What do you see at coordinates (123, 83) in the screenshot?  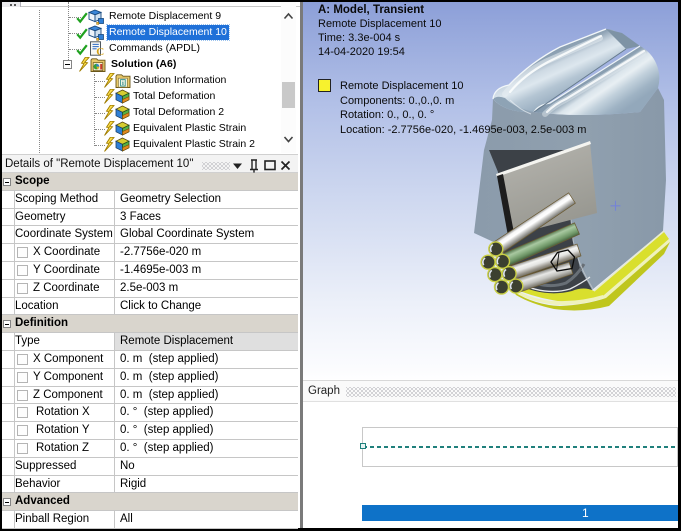 I see `svg-text: i` at bounding box center [123, 83].